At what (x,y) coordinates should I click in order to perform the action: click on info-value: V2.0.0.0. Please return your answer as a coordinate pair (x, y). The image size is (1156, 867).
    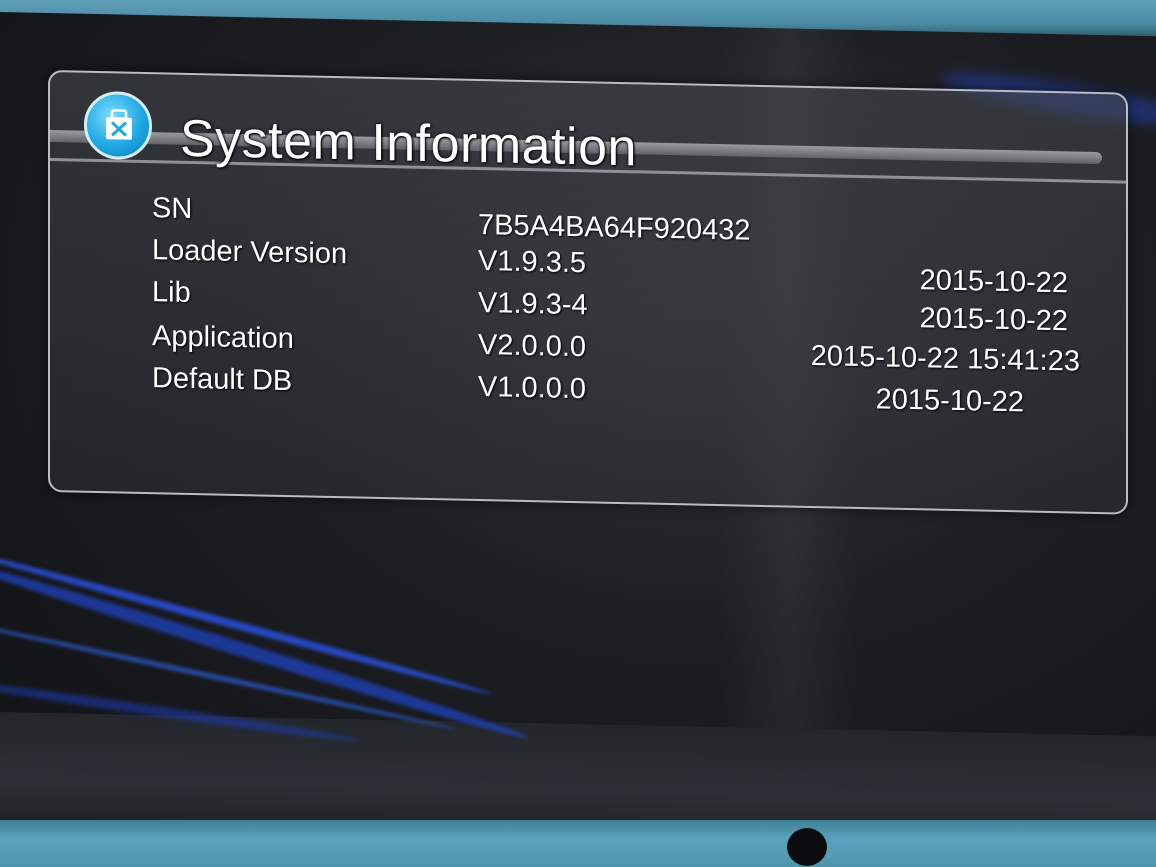
    Looking at the image, I should click on (532, 346).